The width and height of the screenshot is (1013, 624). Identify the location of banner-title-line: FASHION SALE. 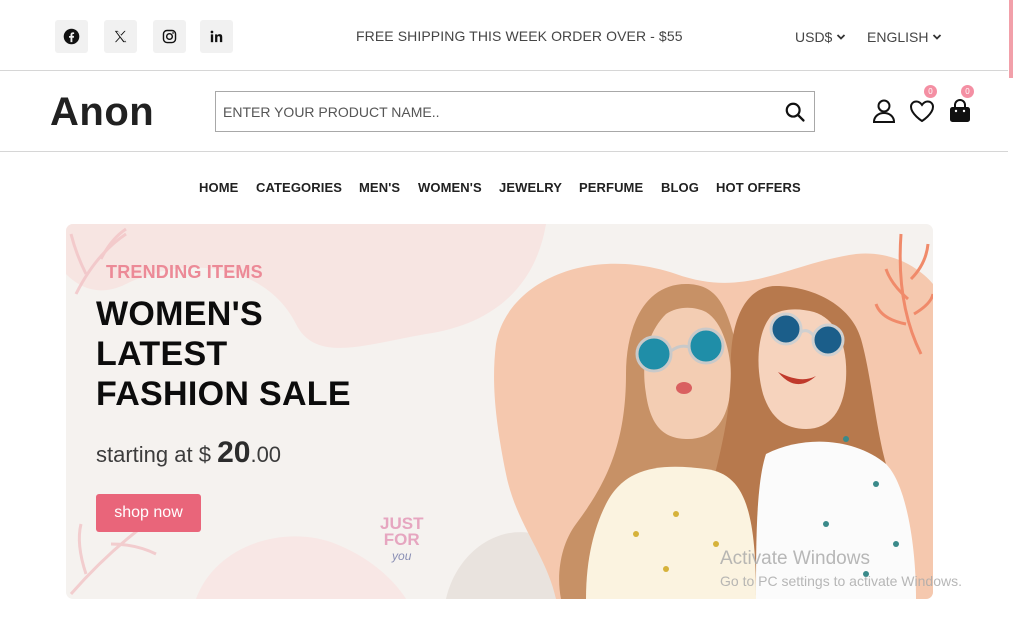
(223, 394).